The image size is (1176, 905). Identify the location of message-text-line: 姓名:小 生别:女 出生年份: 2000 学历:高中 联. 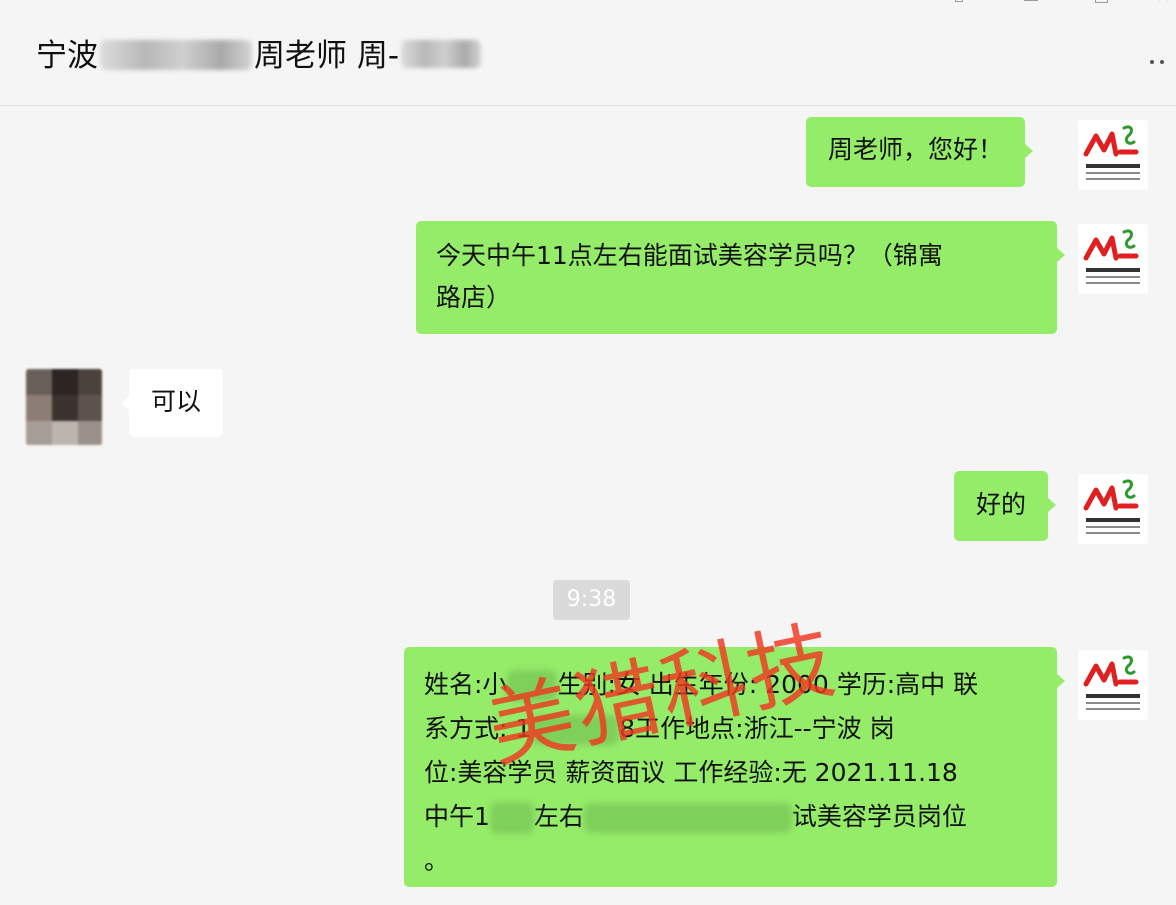
(730, 685).